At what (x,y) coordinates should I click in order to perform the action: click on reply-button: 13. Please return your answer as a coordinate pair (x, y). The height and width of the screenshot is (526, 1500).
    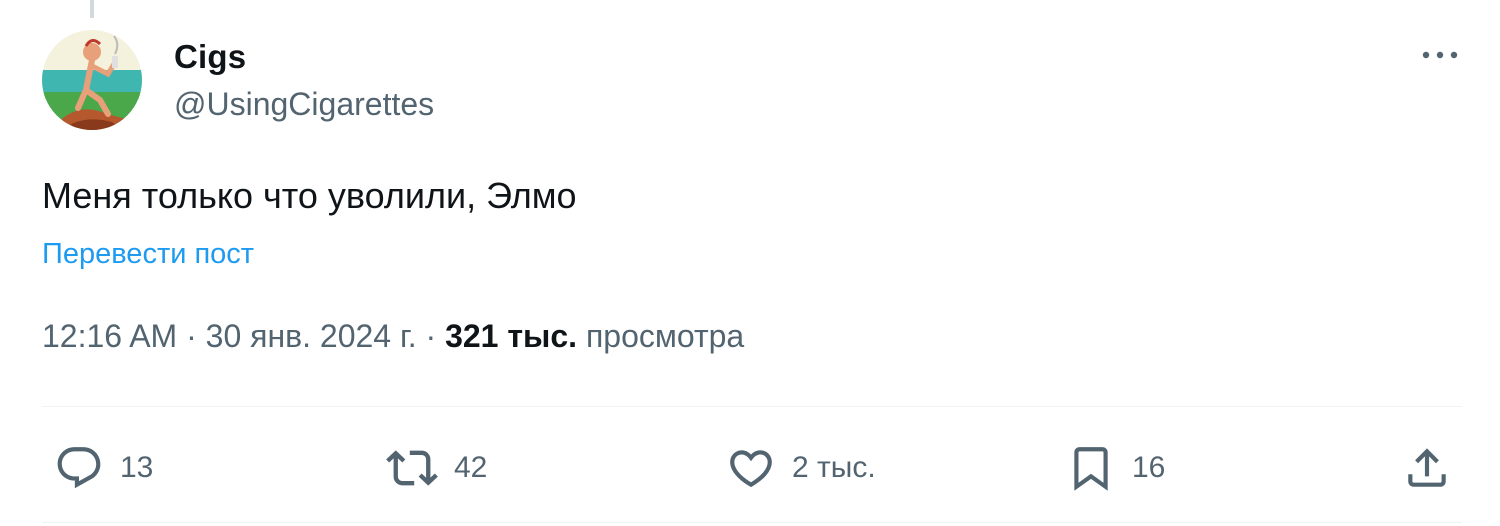
    Looking at the image, I should click on (103, 468).